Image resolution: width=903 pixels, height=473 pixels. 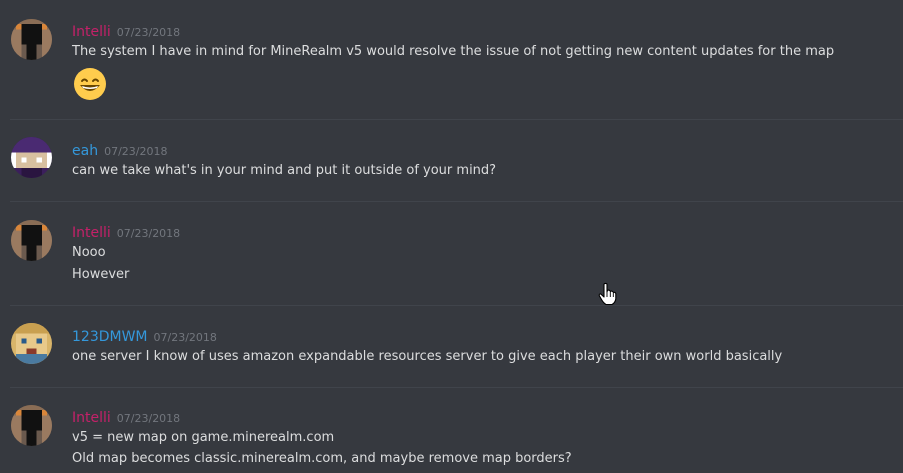 What do you see at coordinates (110, 337) in the screenshot?
I see `username: 123DMWM` at bounding box center [110, 337].